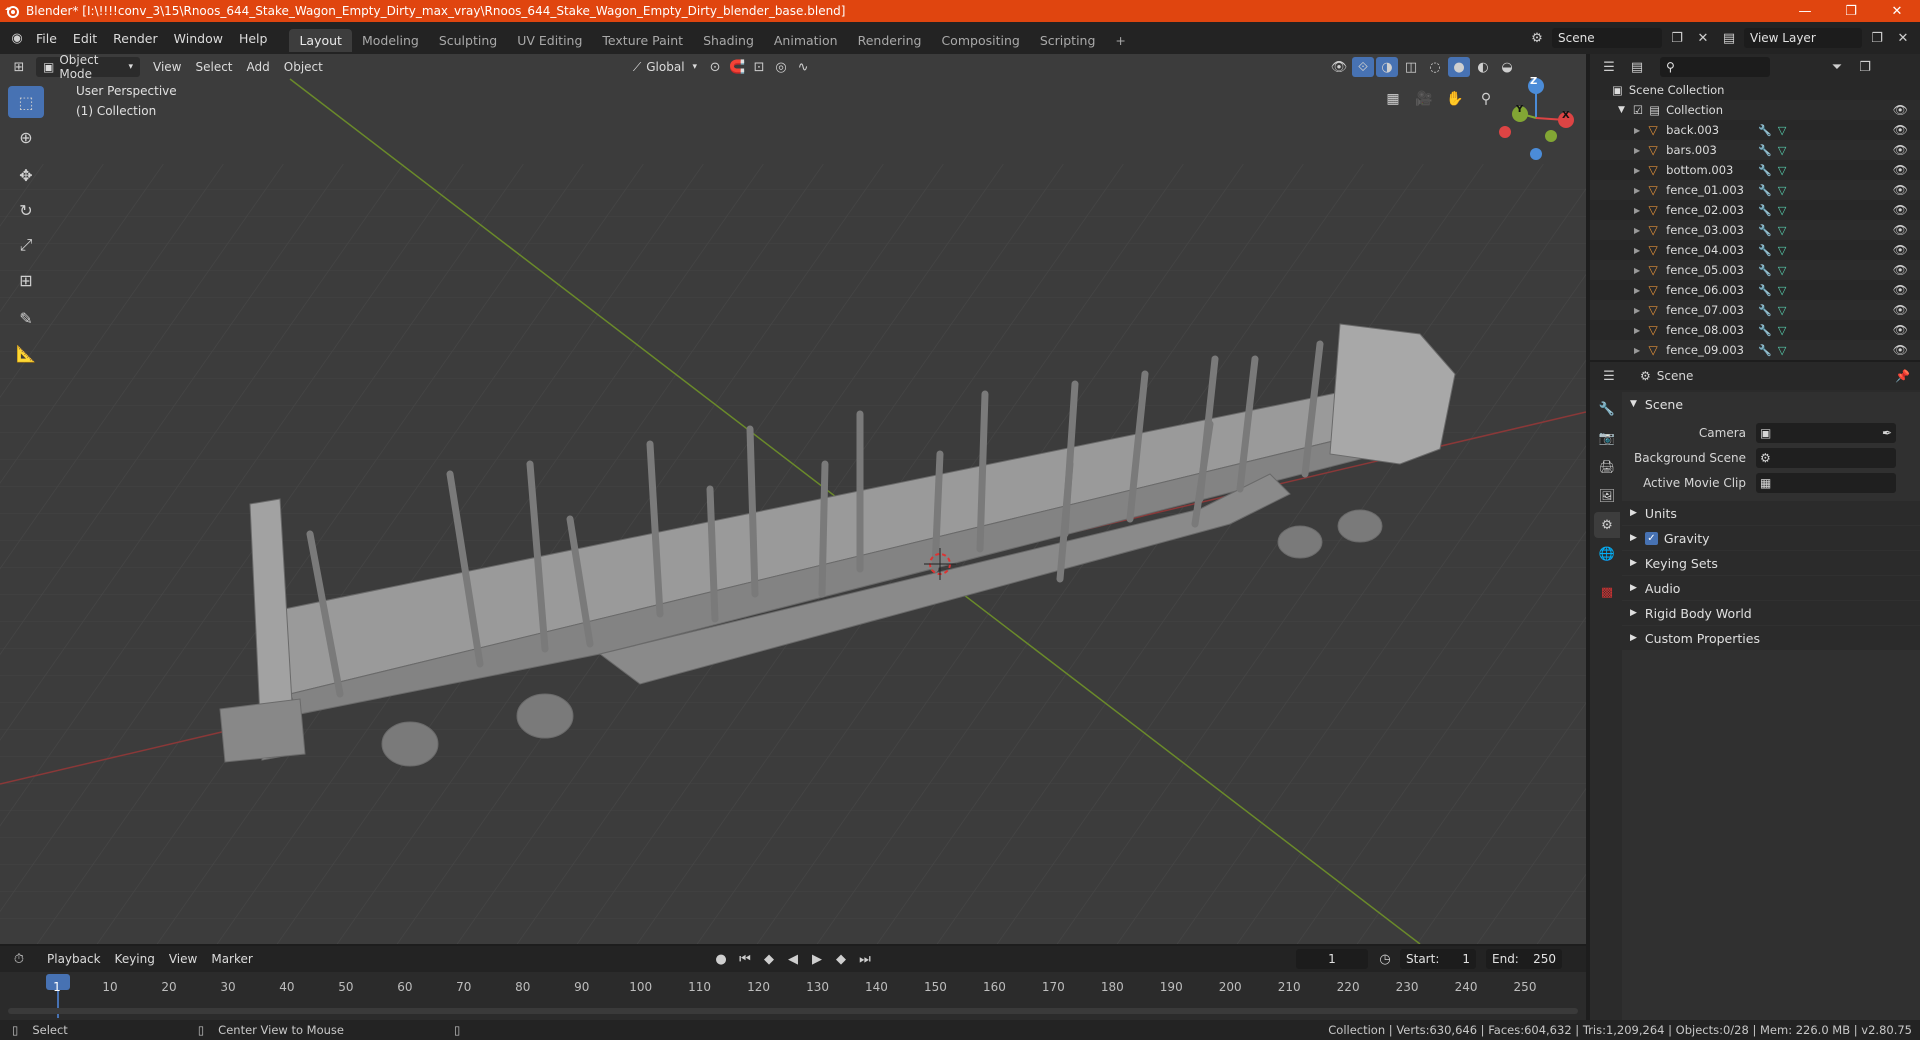 The image size is (1920, 1040). What do you see at coordinates (1902, 376) in the screenshot?
I see `pin-icon: 📌` at bounding box center [1902, 376].